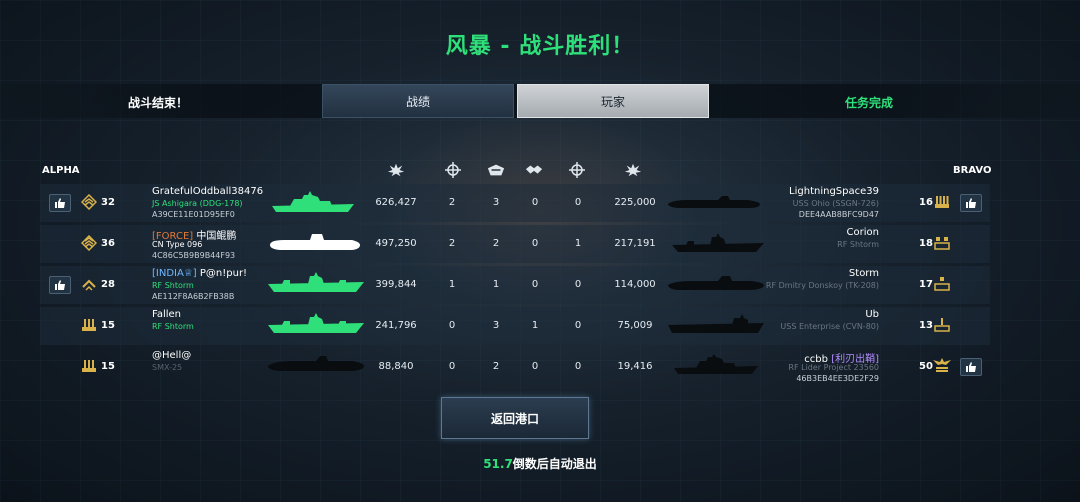  What do you see at coordinates (926, 202) in the screenshot?
I see `player-level: 16` at bounding box center [926, 202].